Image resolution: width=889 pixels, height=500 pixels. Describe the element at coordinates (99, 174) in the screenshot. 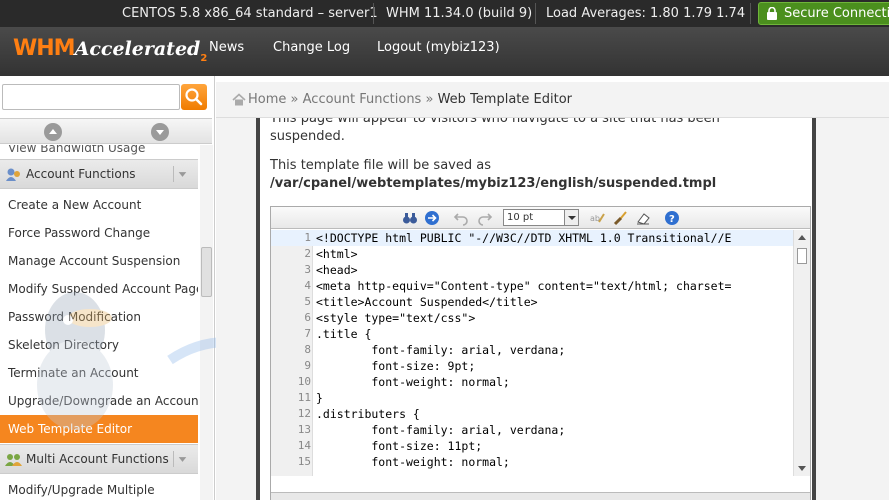

I see `sidebar-group-account-functions: Account Functions` at that location.